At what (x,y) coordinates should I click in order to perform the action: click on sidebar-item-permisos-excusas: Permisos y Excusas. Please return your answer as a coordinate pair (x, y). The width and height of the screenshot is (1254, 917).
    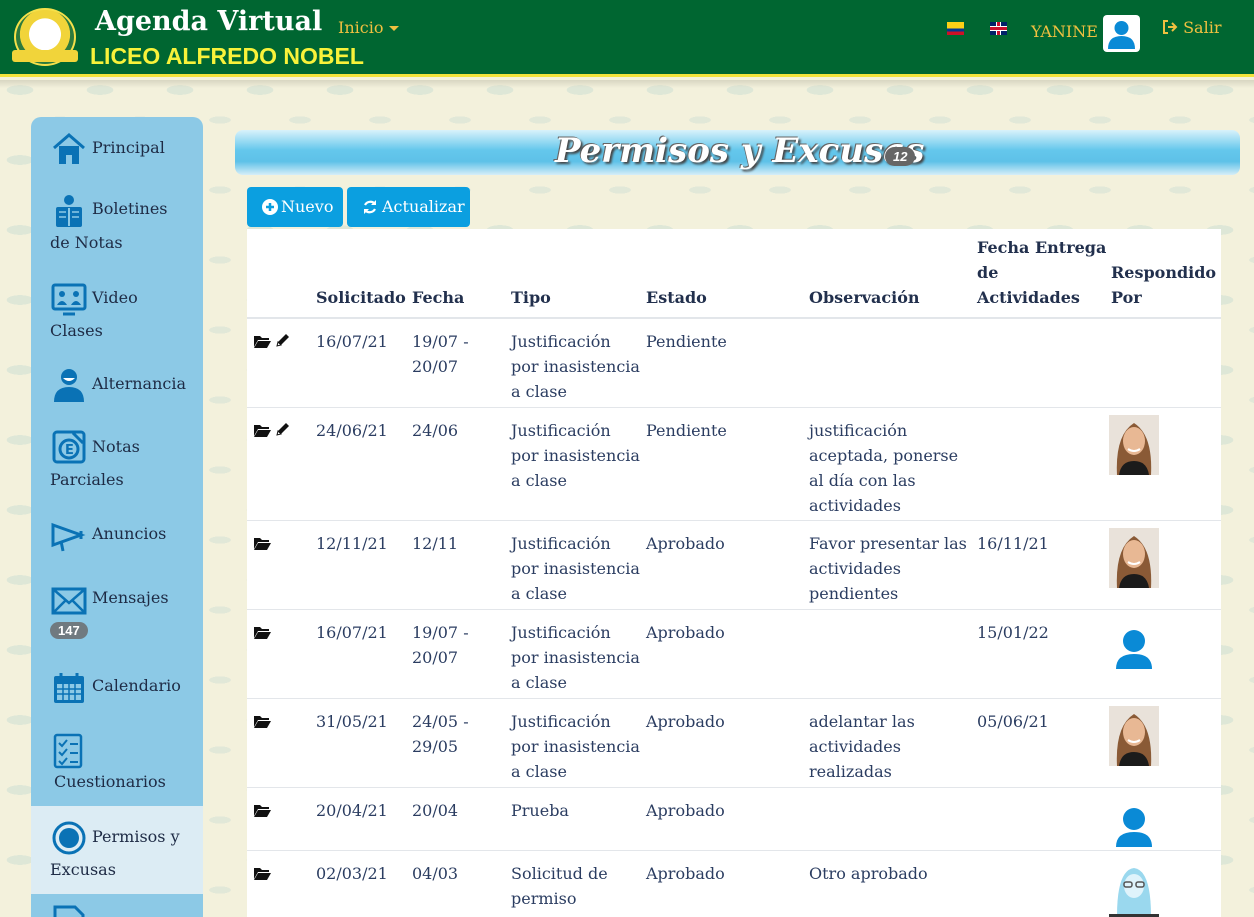
    Looking at the image, I should click on (117, 850).